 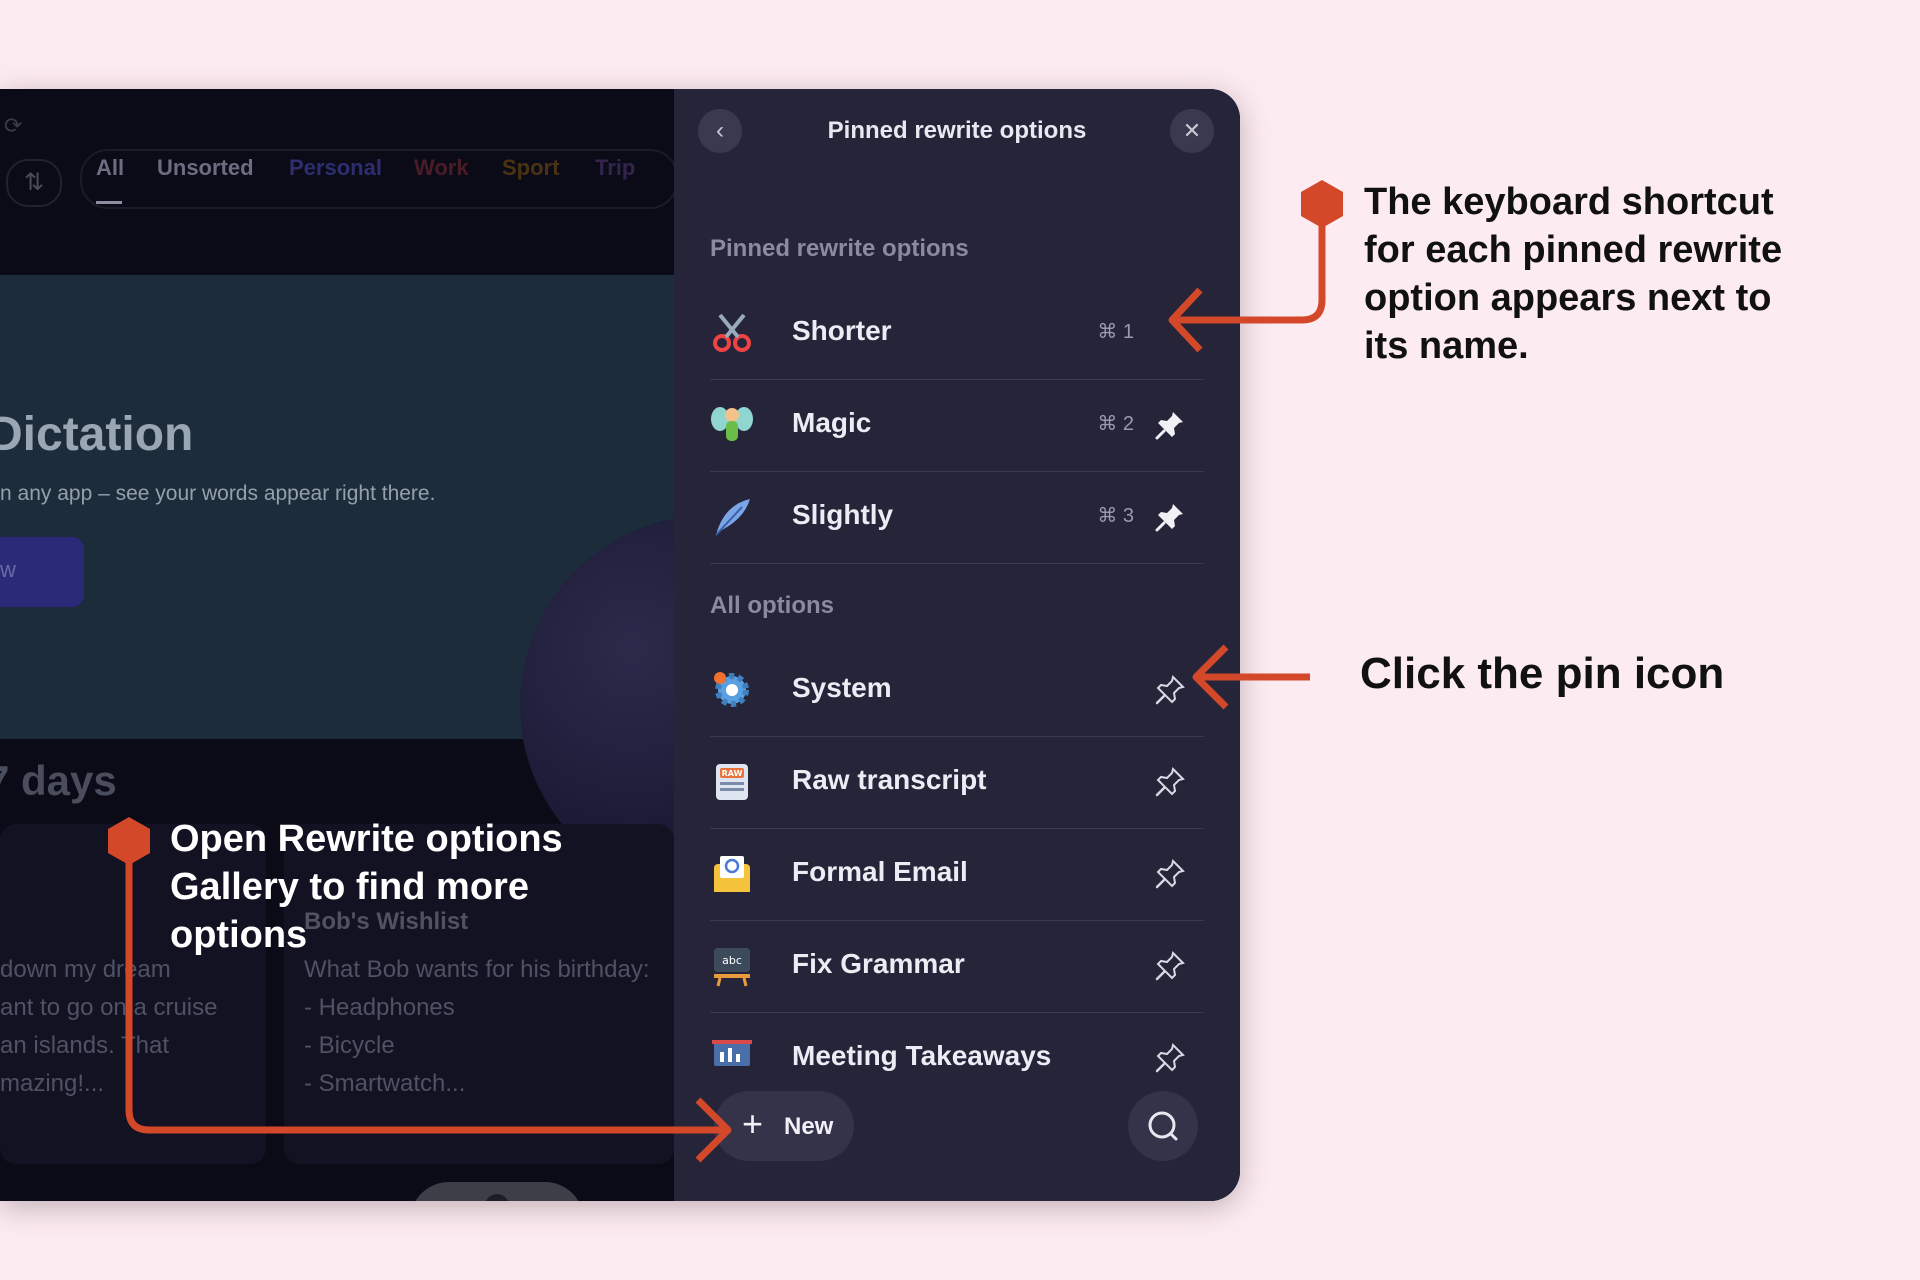 I want to click on annotation-line: its name., so click(x=1446, y=346).